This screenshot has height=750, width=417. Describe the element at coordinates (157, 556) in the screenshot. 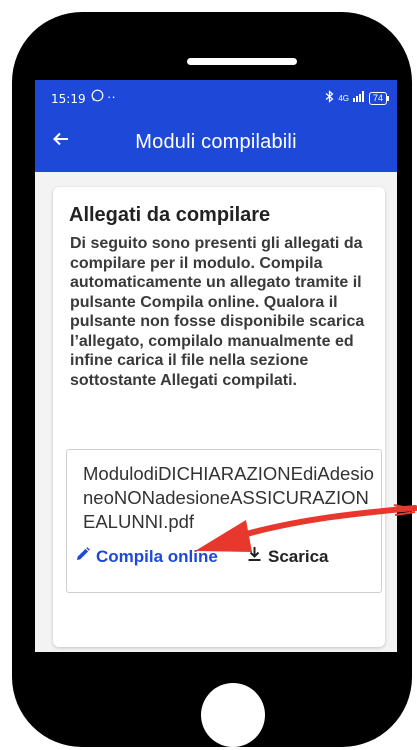

I see `compila-online-label: Compila online` at that location.